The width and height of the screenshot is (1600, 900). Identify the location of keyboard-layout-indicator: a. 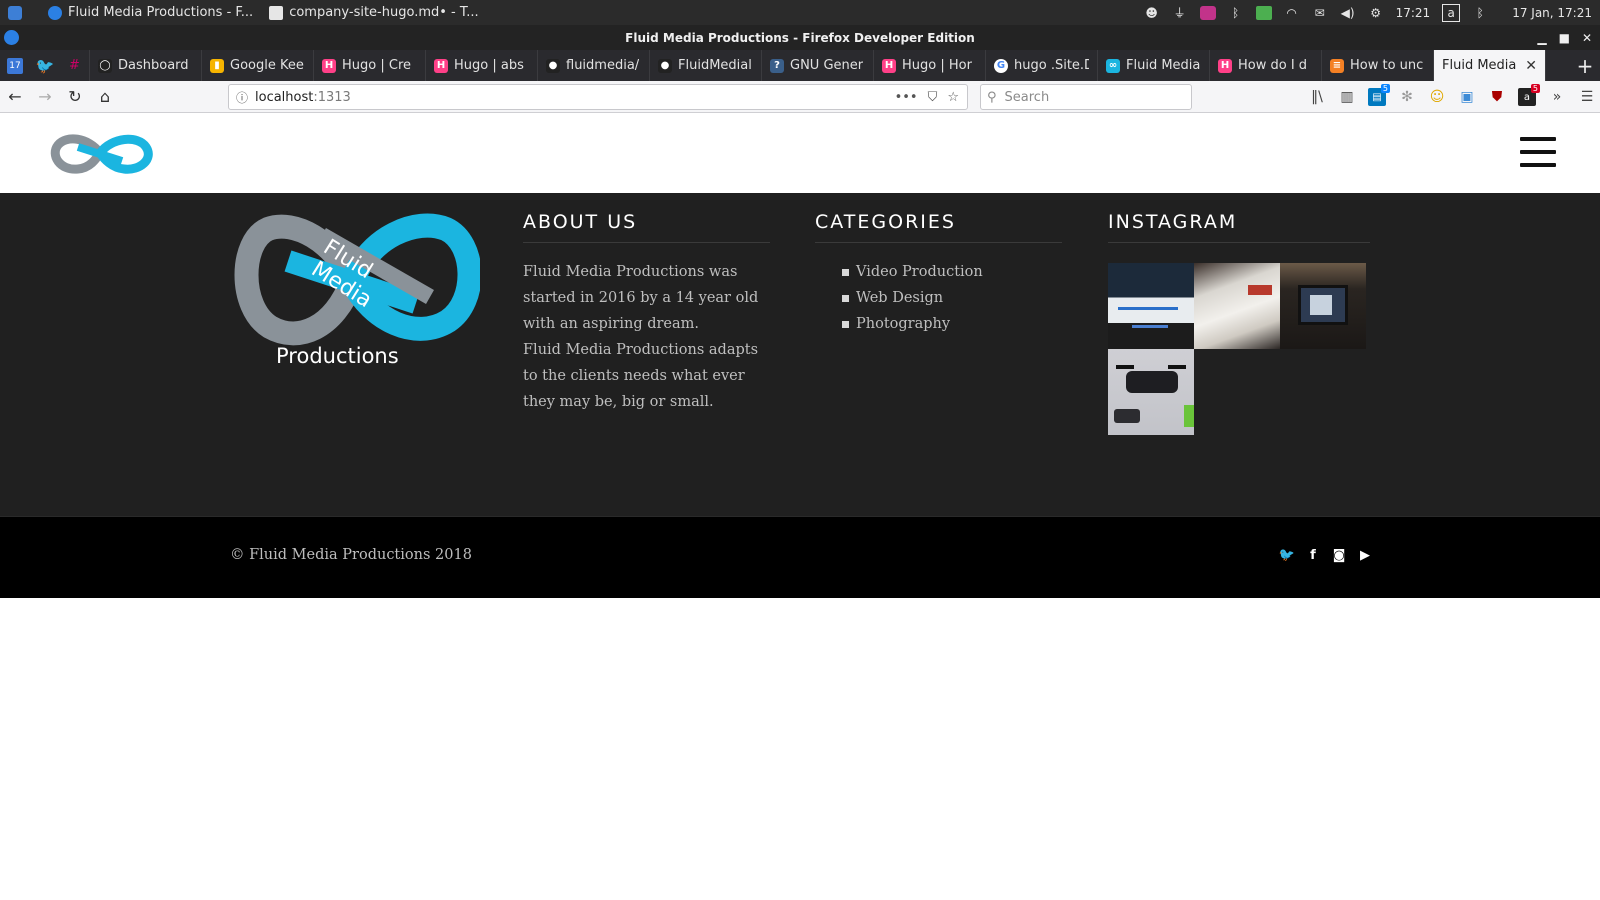
(1451, 12).